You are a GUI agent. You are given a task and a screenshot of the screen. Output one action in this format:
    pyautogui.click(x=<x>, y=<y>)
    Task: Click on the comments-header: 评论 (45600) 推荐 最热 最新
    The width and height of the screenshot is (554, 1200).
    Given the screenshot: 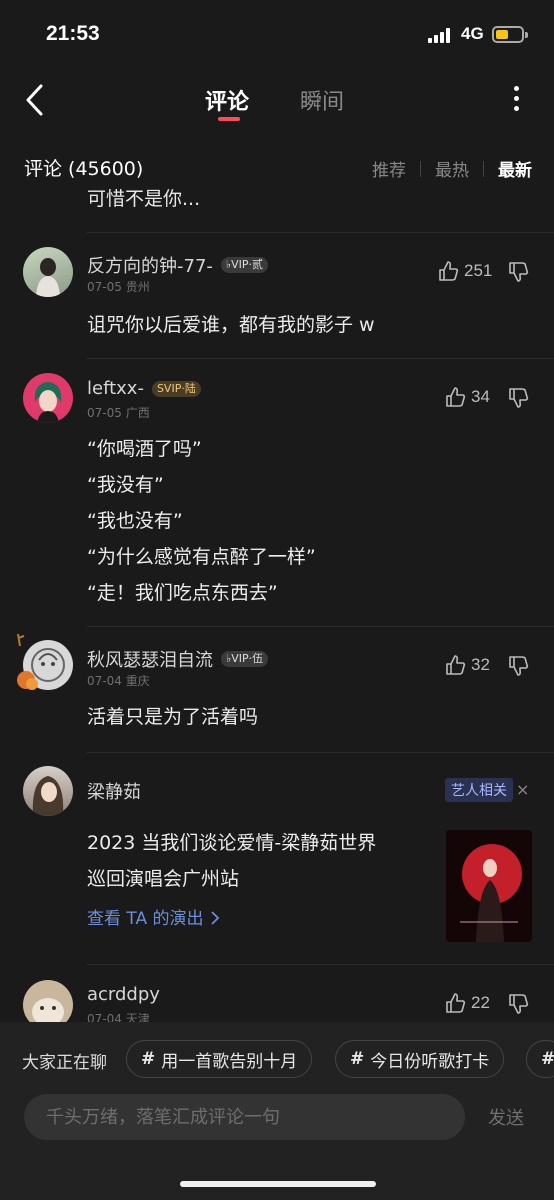 What is the action you would take?
    pyautogui.click(x=277, y=167)
    